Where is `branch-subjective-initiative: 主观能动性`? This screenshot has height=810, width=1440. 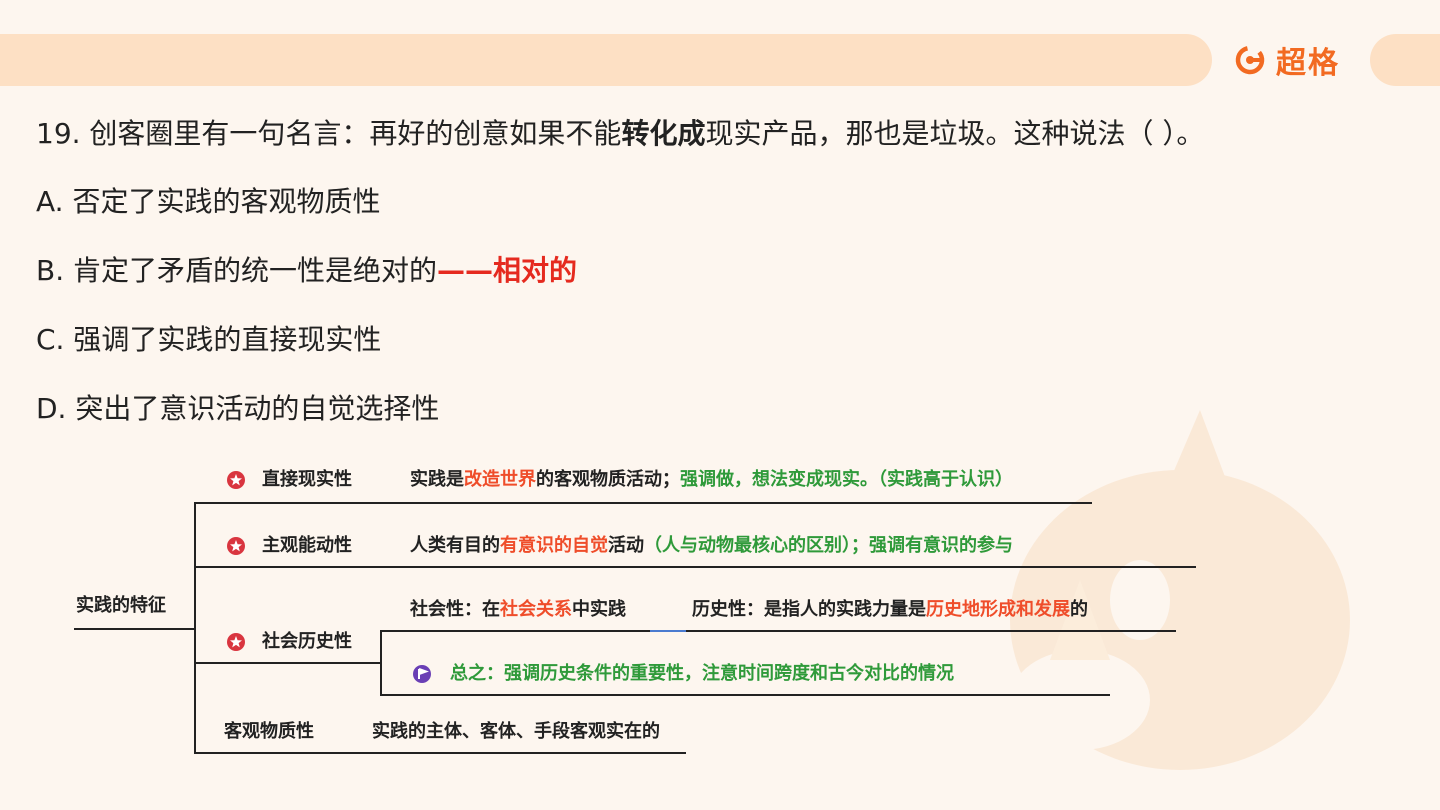 branch-subjective-initiative: 主观能动性 is located at coordinates (307, 545).